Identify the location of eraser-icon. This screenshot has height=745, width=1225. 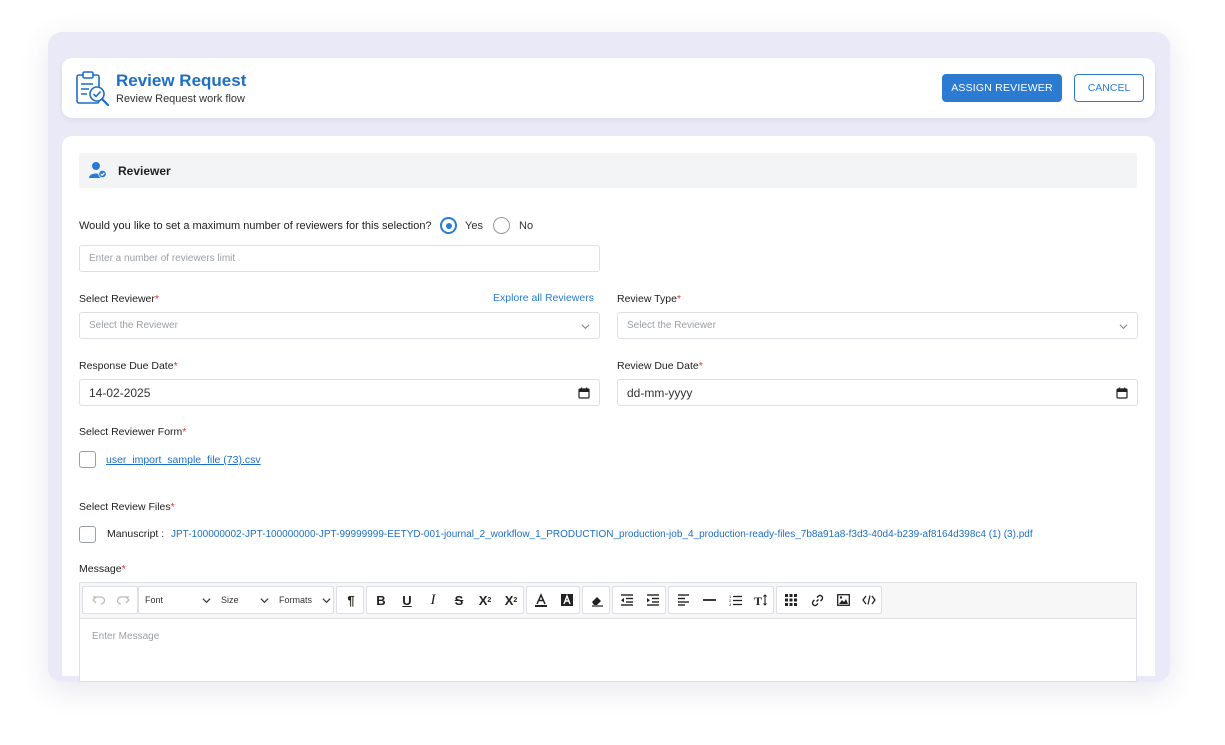
(597, 600).